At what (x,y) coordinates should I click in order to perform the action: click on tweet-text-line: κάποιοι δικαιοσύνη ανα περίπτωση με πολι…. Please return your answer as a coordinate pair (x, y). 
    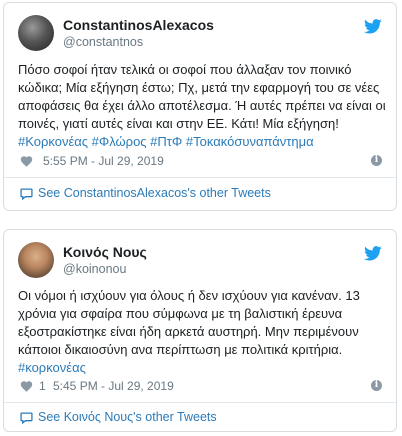
    Looking at the image, I should click on (180, 349).